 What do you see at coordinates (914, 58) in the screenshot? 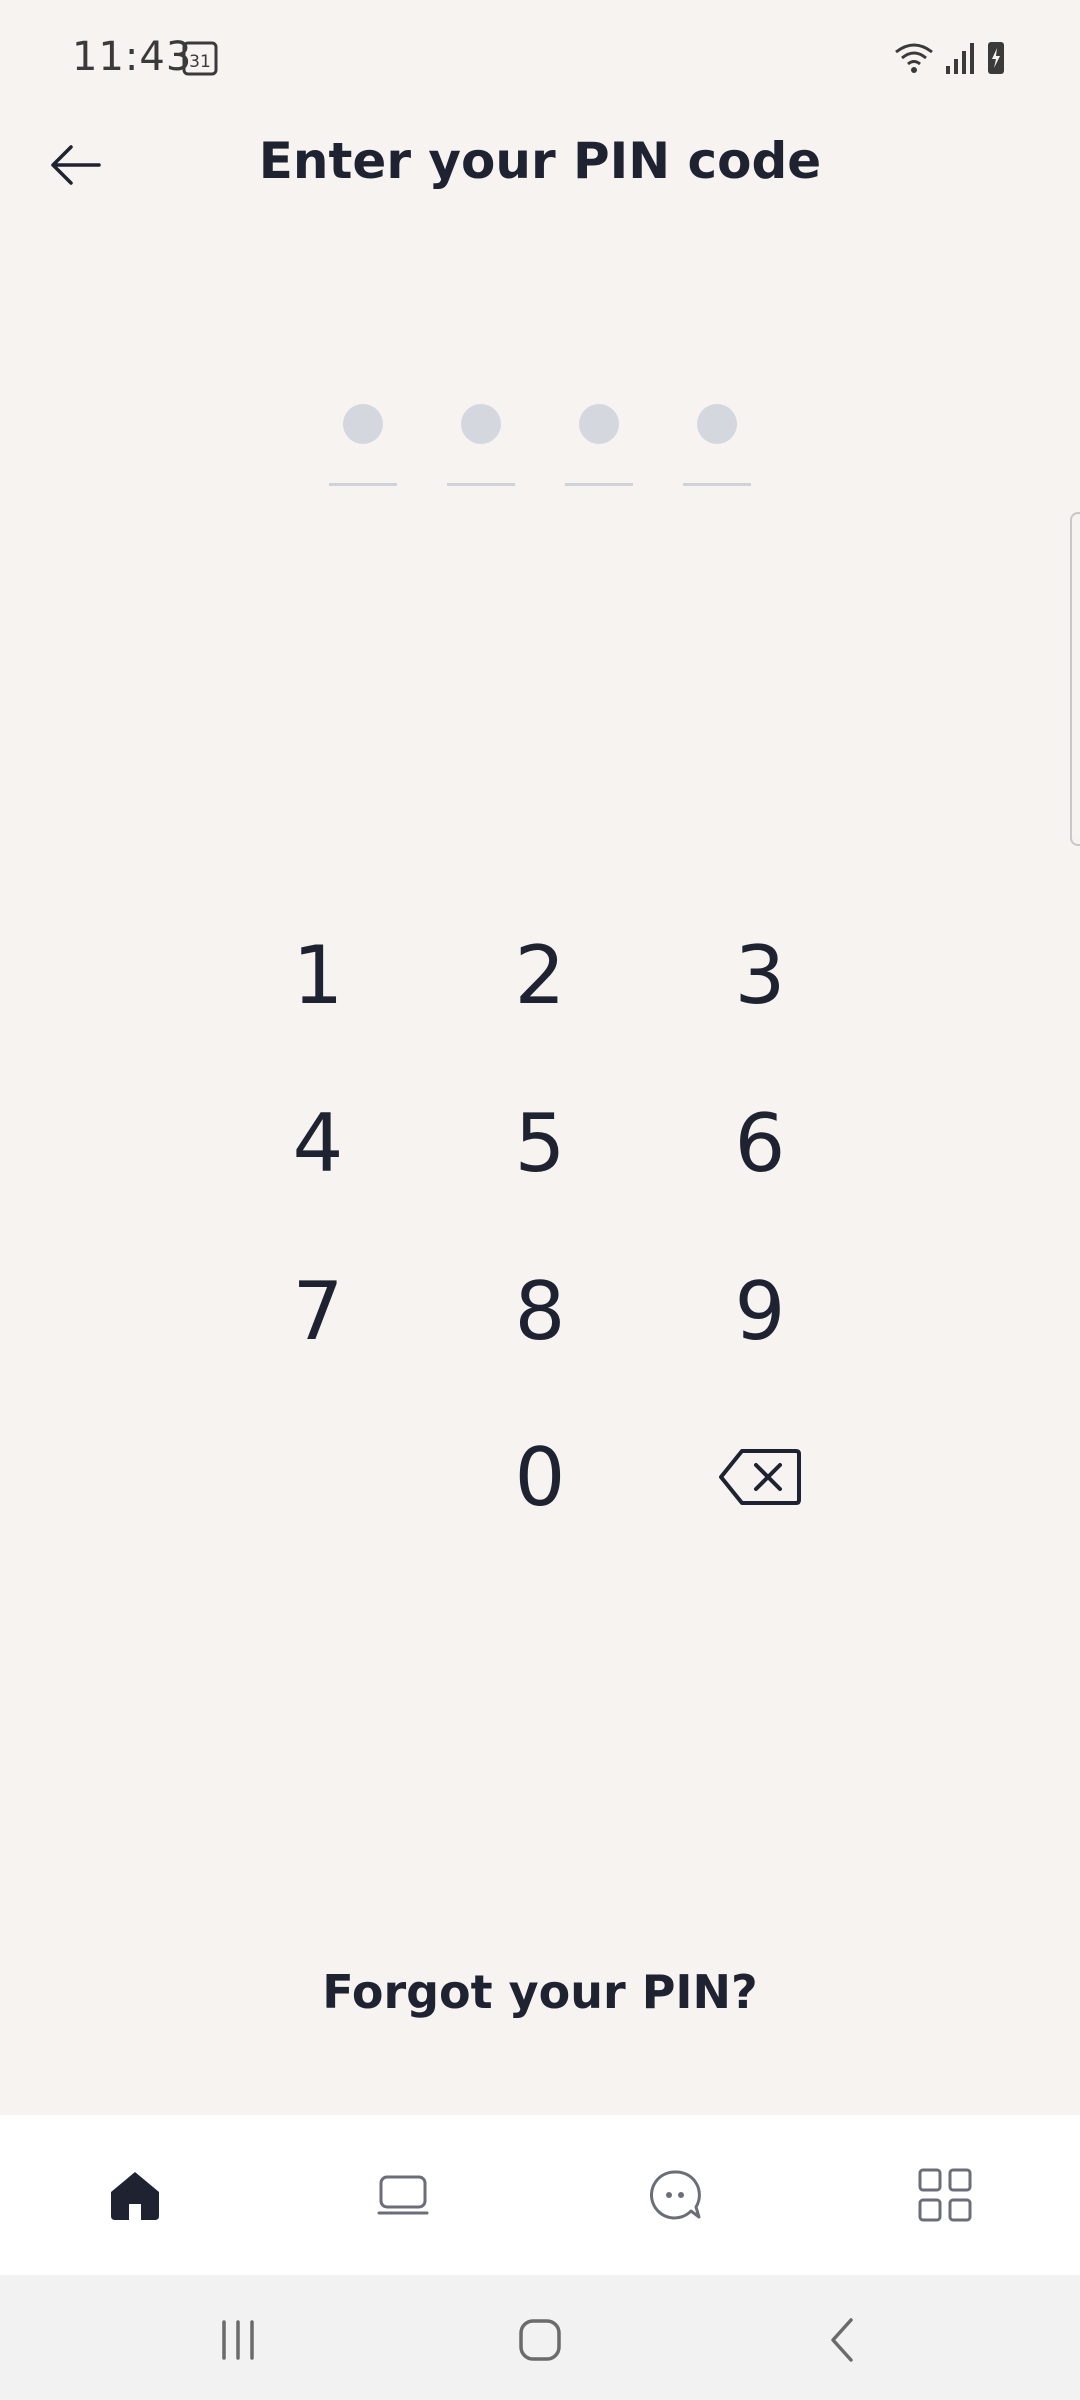
I see `wifi-icon` at bounding box center [914, 58].